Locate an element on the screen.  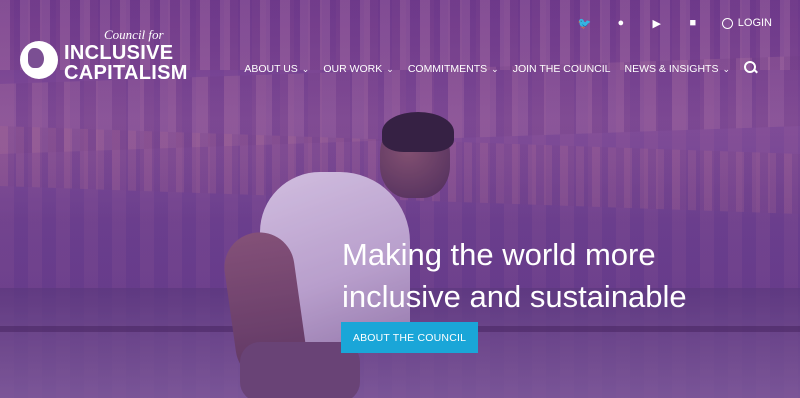
hero-headline-line-2: inclusive and sustainable is located at coordinates (514, 296).